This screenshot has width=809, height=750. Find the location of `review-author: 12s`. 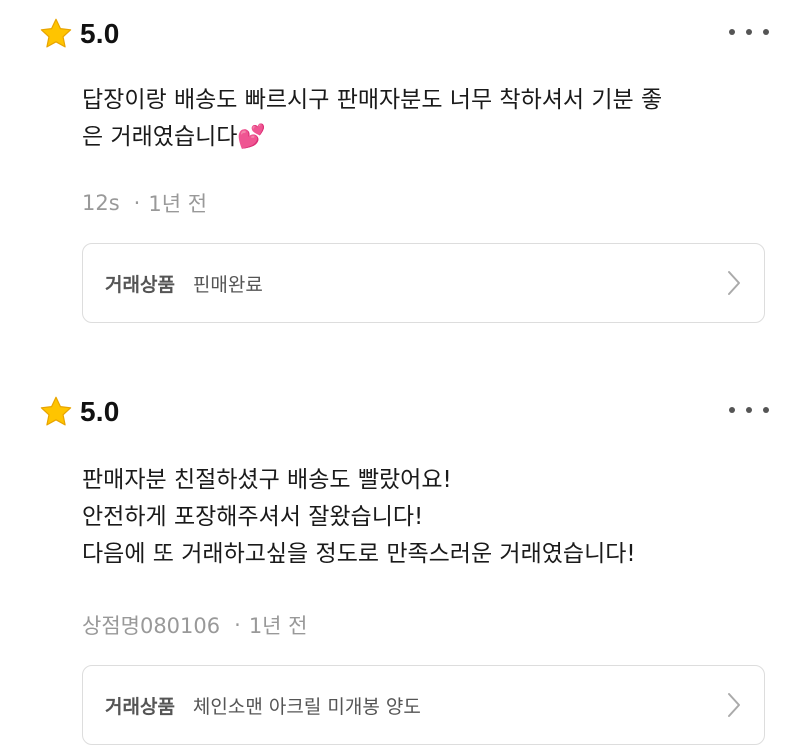

review-author: 12s is located at coordinates (101, 203).